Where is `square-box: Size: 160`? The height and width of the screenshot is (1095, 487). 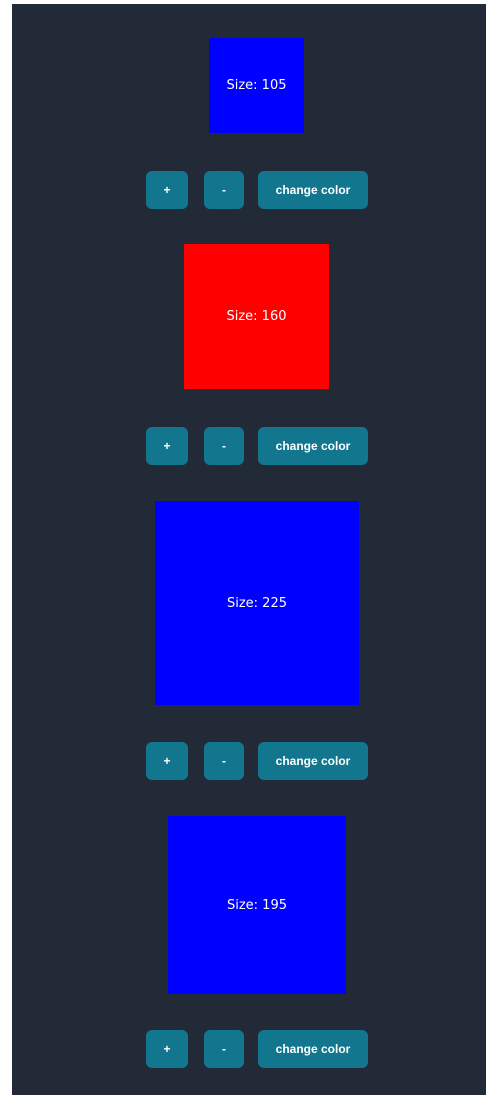 square-box: Size: 160 is located at coordinates (256, 316).